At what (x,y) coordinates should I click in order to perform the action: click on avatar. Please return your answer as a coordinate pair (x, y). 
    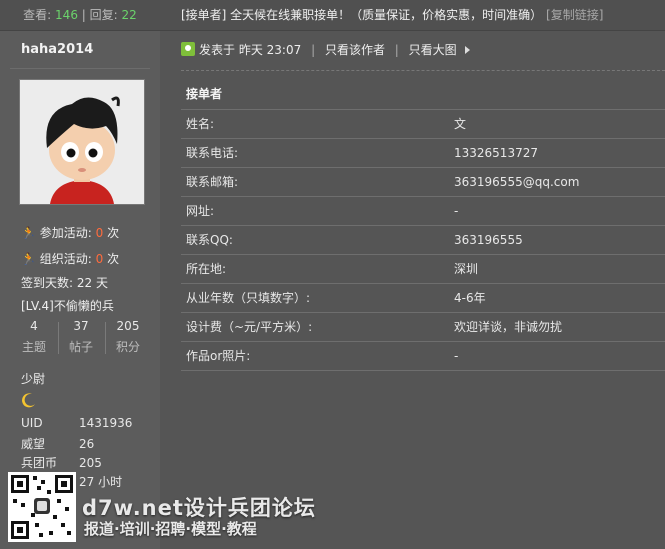
    Looking at the image, I should click on (82, 142).